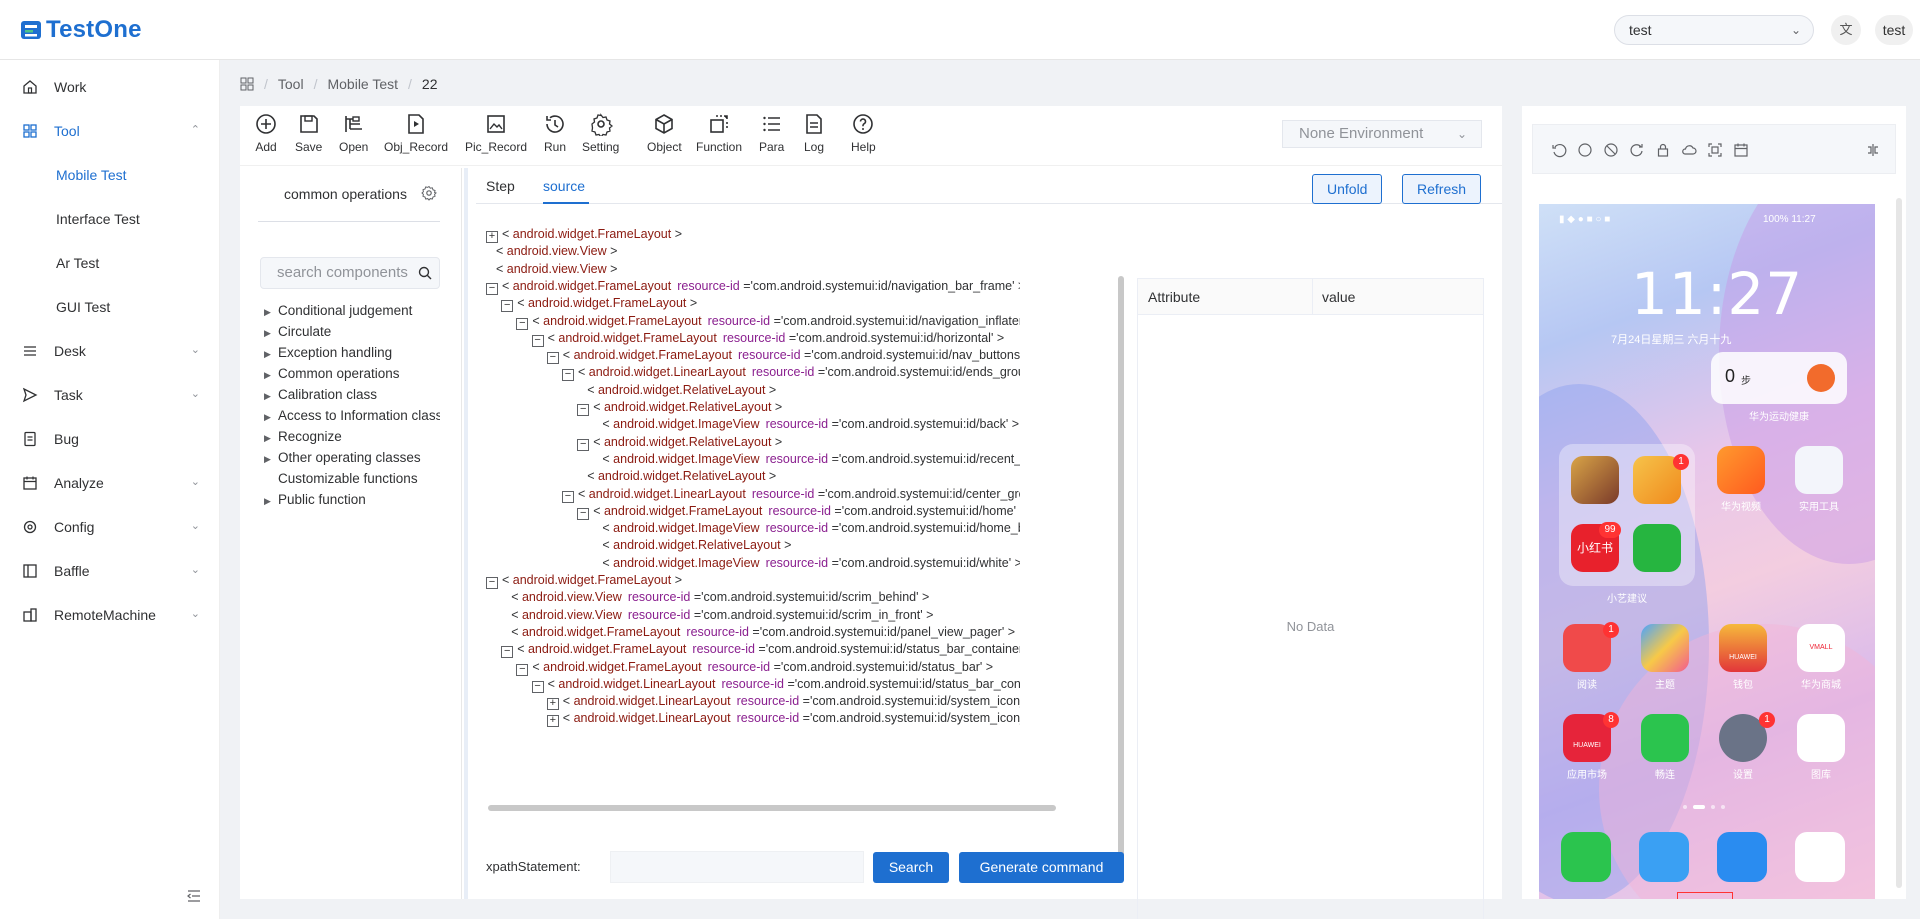 The image size is (1920, 919). What do you see at coordinates (110, 439) in the screenshot?
I see `sidebar-item-bug: Bug` at bounding box center [110, 439].